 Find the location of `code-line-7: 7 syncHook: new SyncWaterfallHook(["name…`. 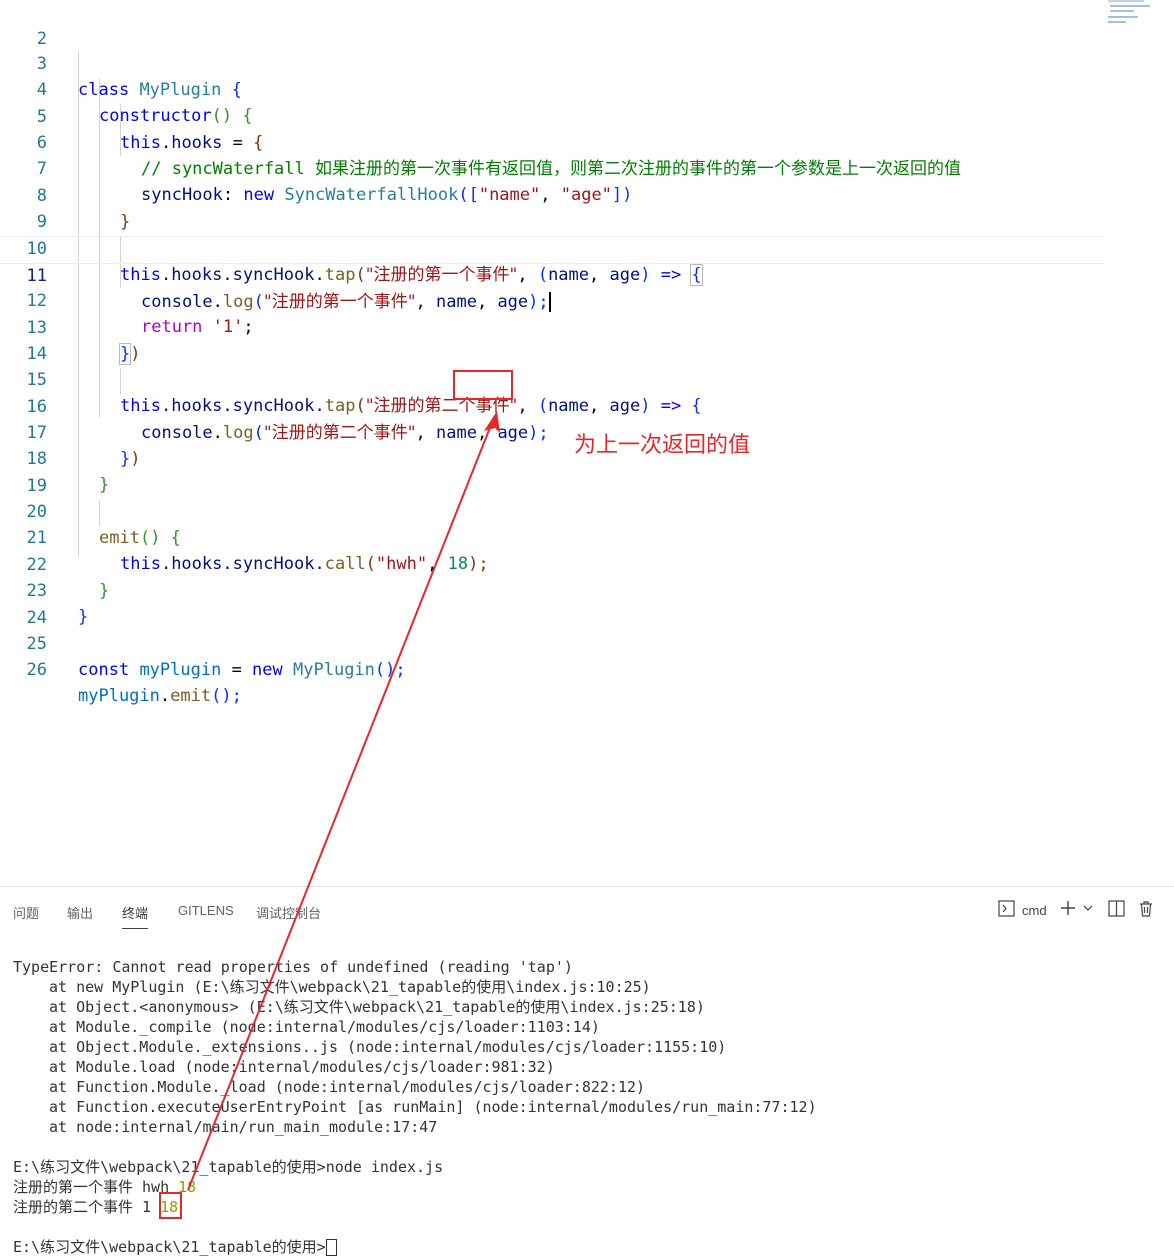

code-line-7: 7 syncHook: new SyncWaterfallHook(["name… is located at coordinates (552, 167).